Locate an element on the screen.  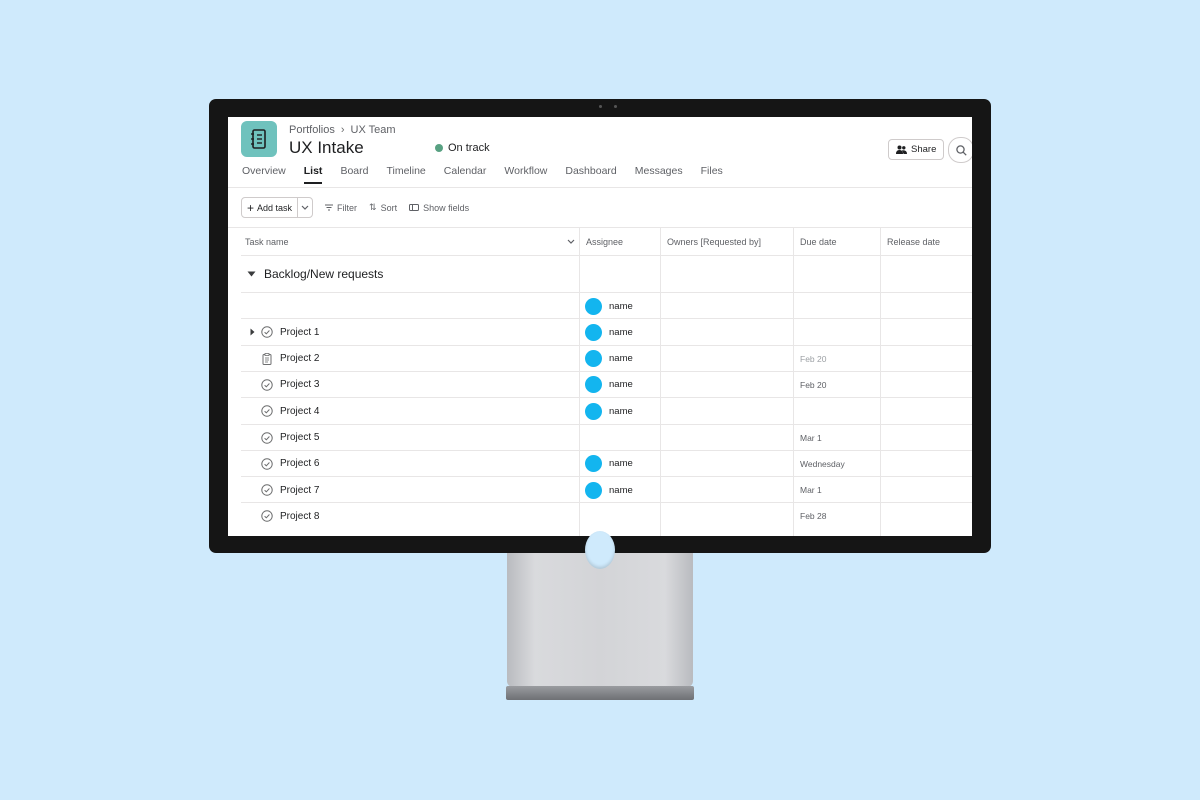
table-row: Project 4 name is located at coordinates (606, 410).